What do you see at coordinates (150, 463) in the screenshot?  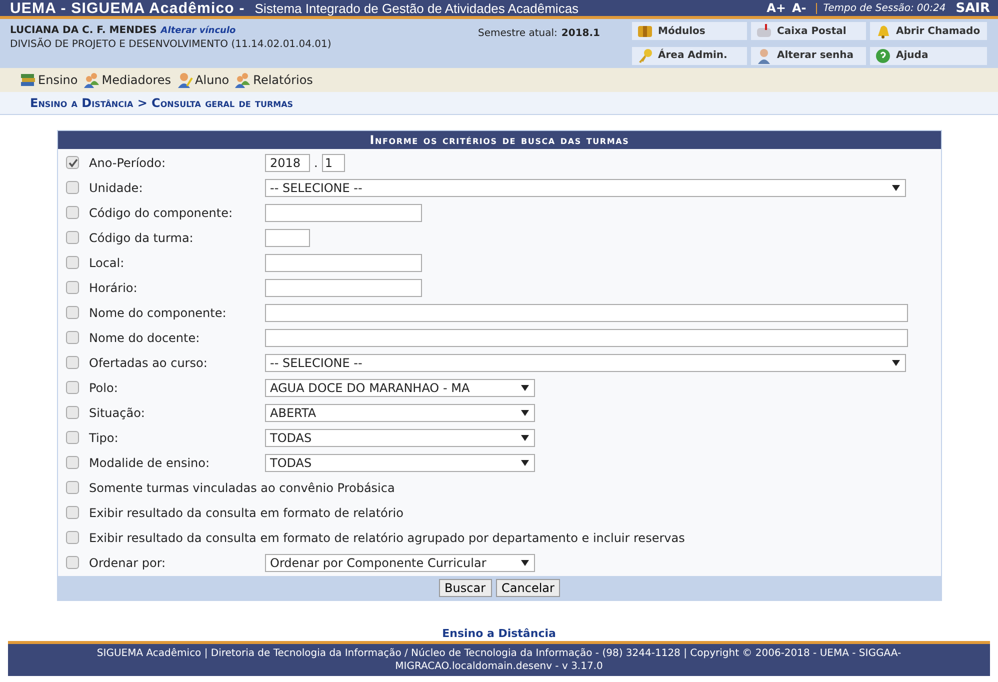 I see `field-label: Modalide de ensino:` at bounding box center [150, 463].